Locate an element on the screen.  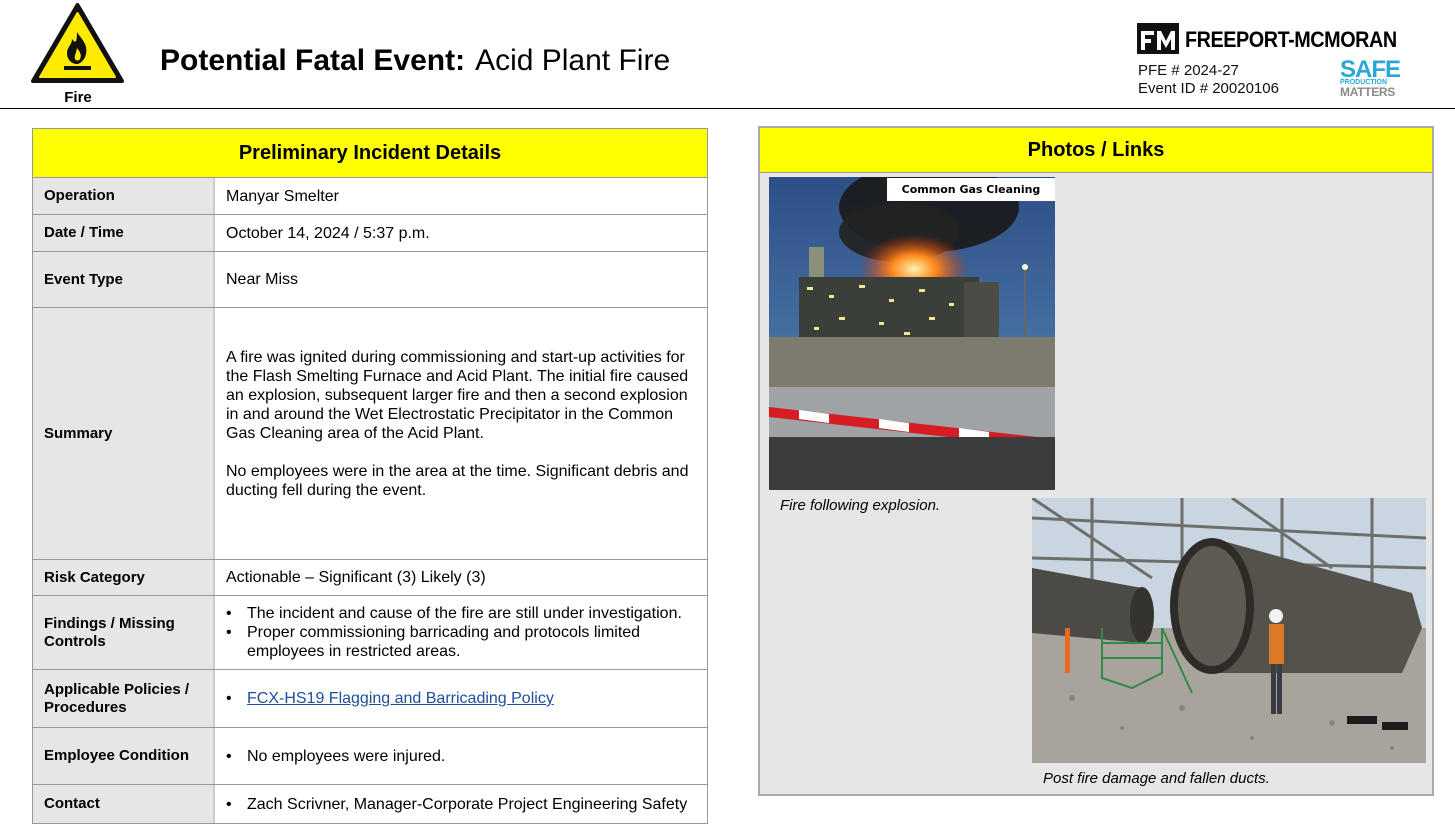
condition-label: Employee Condition is located at coordinates (124, 756).